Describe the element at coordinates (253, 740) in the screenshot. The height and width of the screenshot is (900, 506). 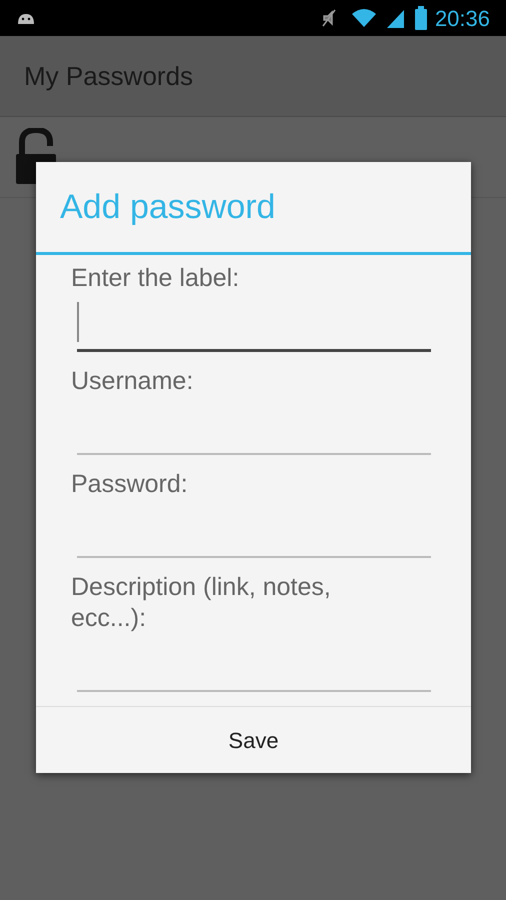
I see `save-button: Save` at that location.